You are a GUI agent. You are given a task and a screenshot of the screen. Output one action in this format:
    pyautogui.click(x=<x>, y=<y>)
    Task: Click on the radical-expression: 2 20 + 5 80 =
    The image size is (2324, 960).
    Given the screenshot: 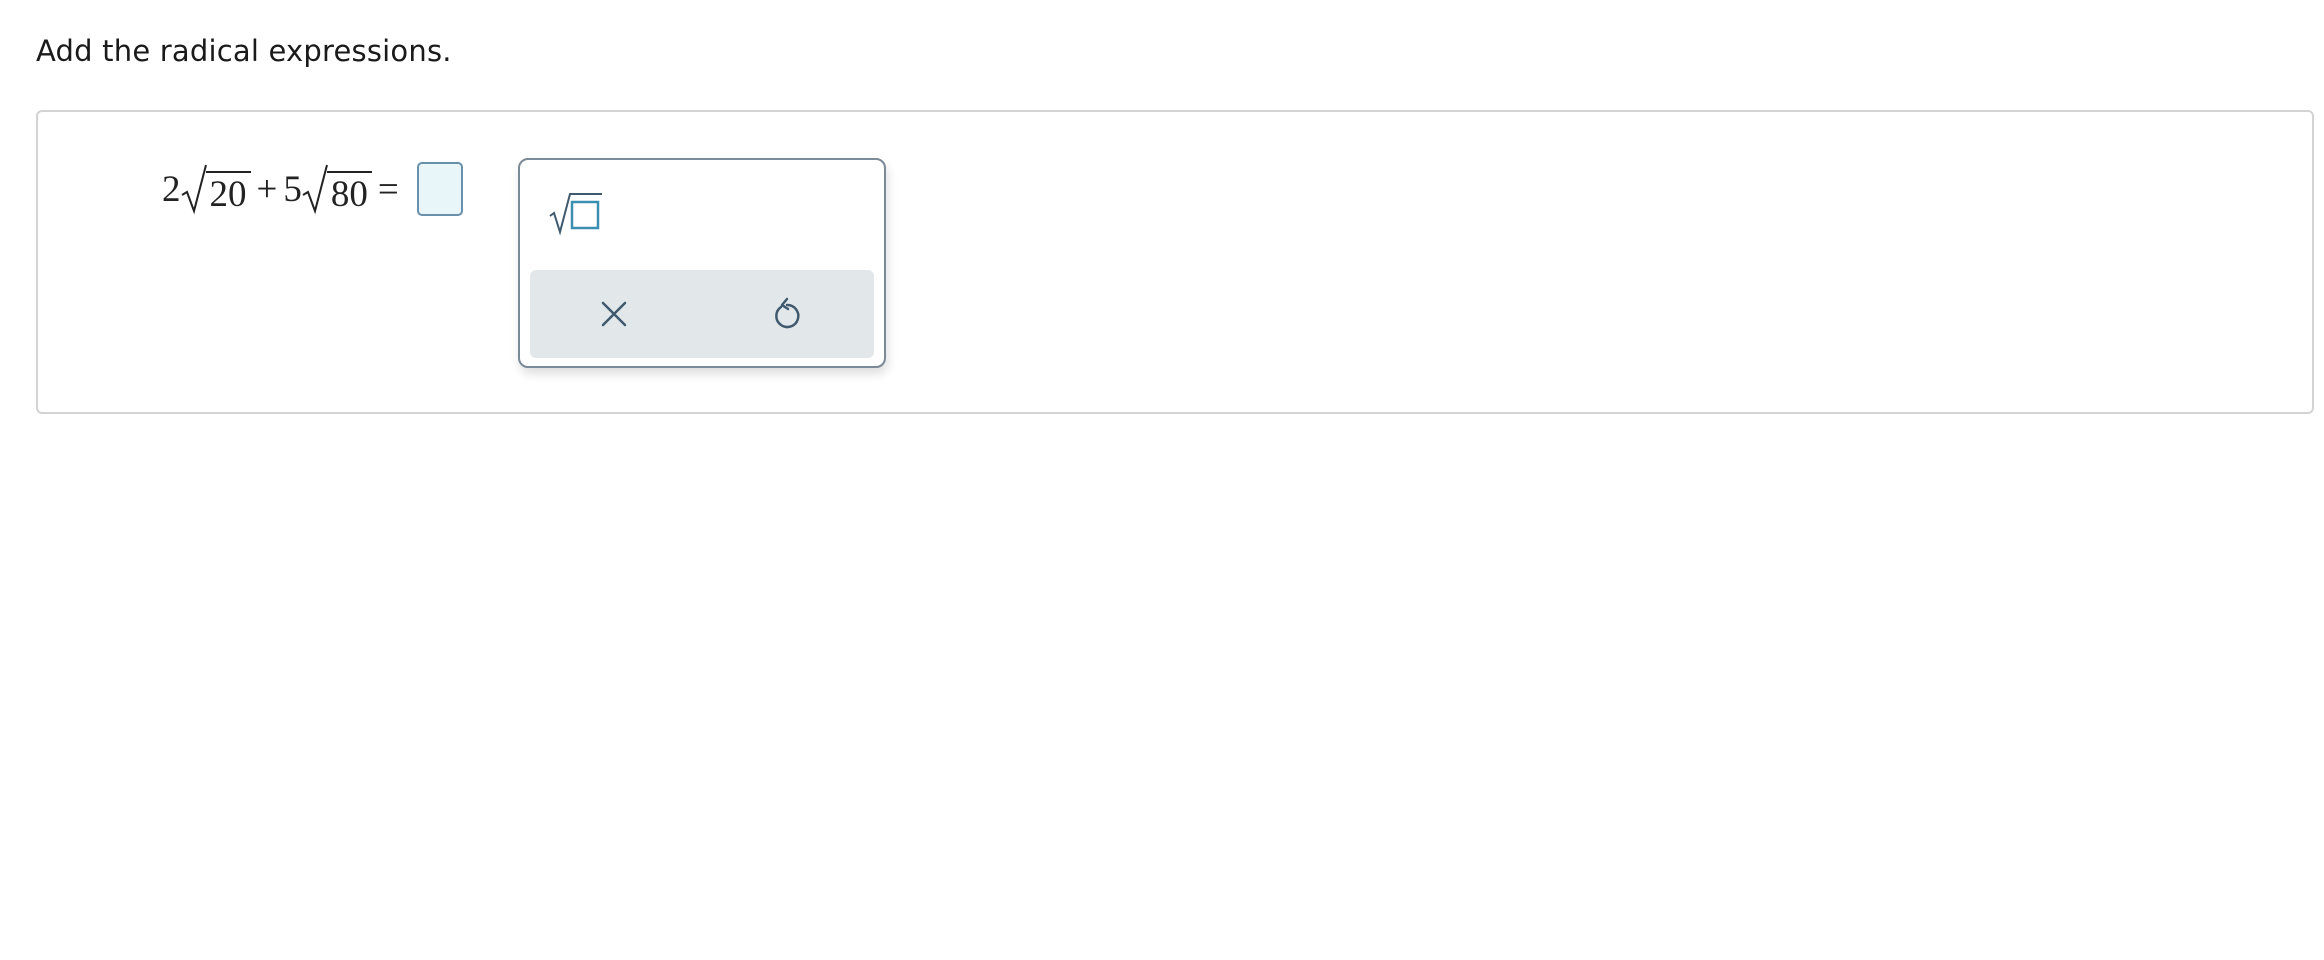 What is the action you would take?
    pyautogui.click(x=312, y=189)
    